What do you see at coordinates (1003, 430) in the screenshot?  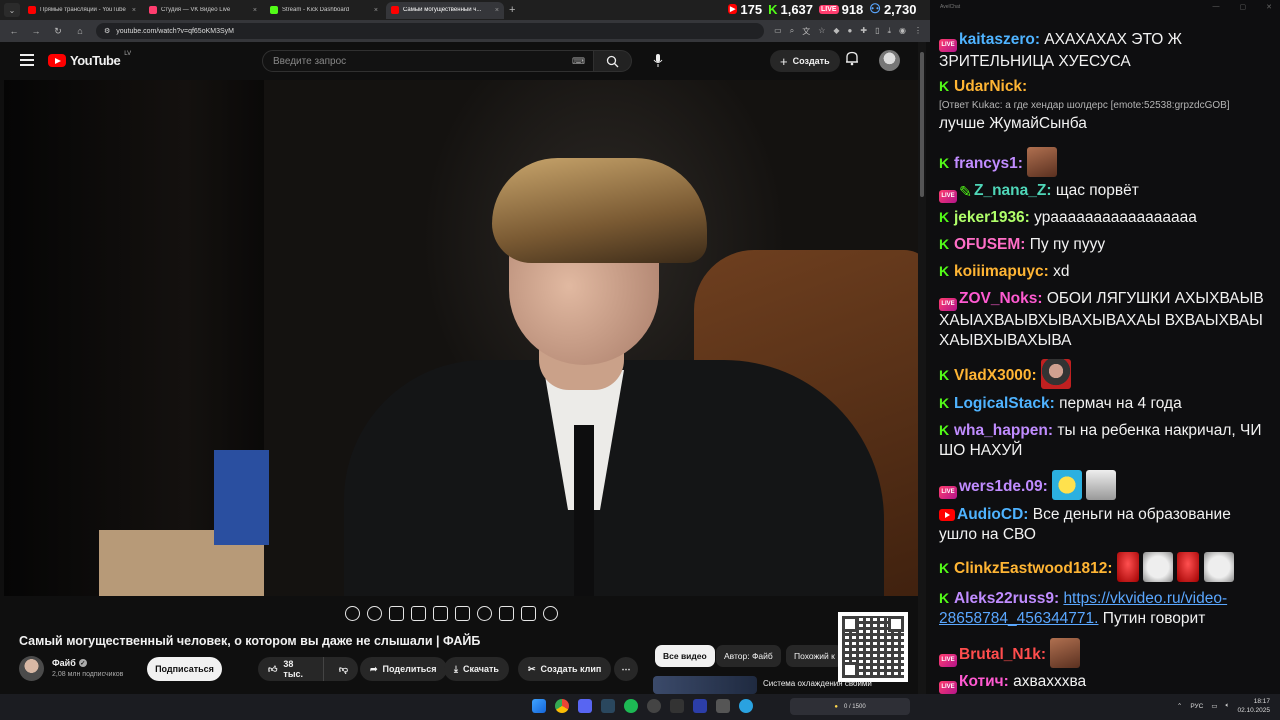 I see `chat-username: wha_happen:` at bounding box center [1003, 430].